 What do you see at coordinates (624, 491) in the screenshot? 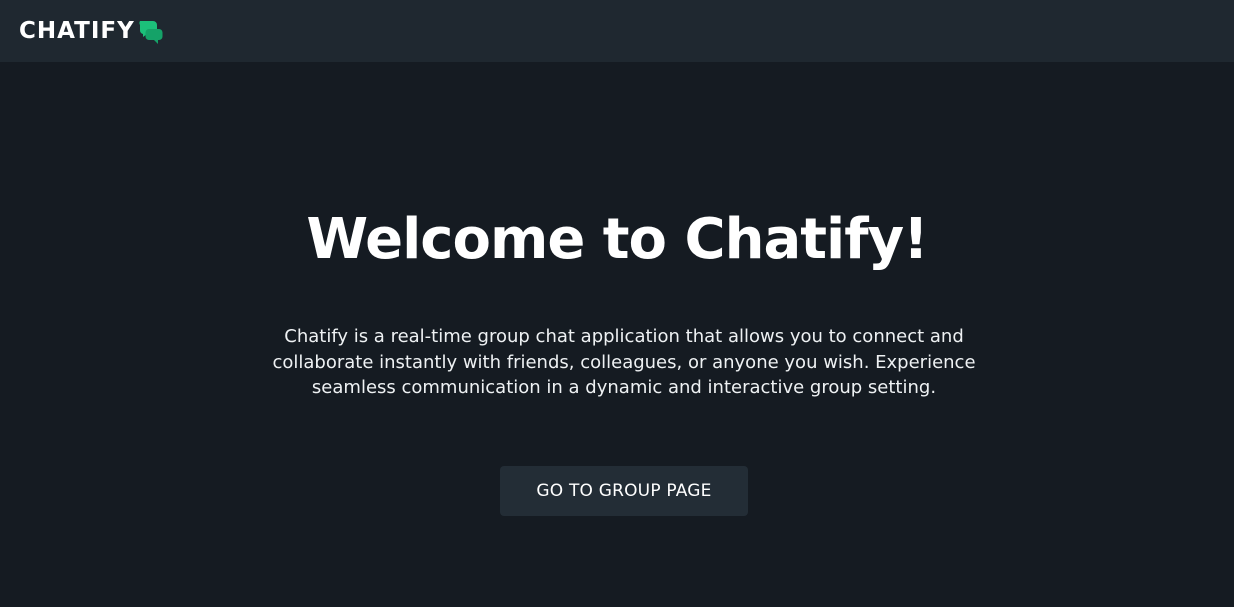
I see `go-to-group-page-button: GO TO GROUP PAGE` at bounding box center [624, 491].